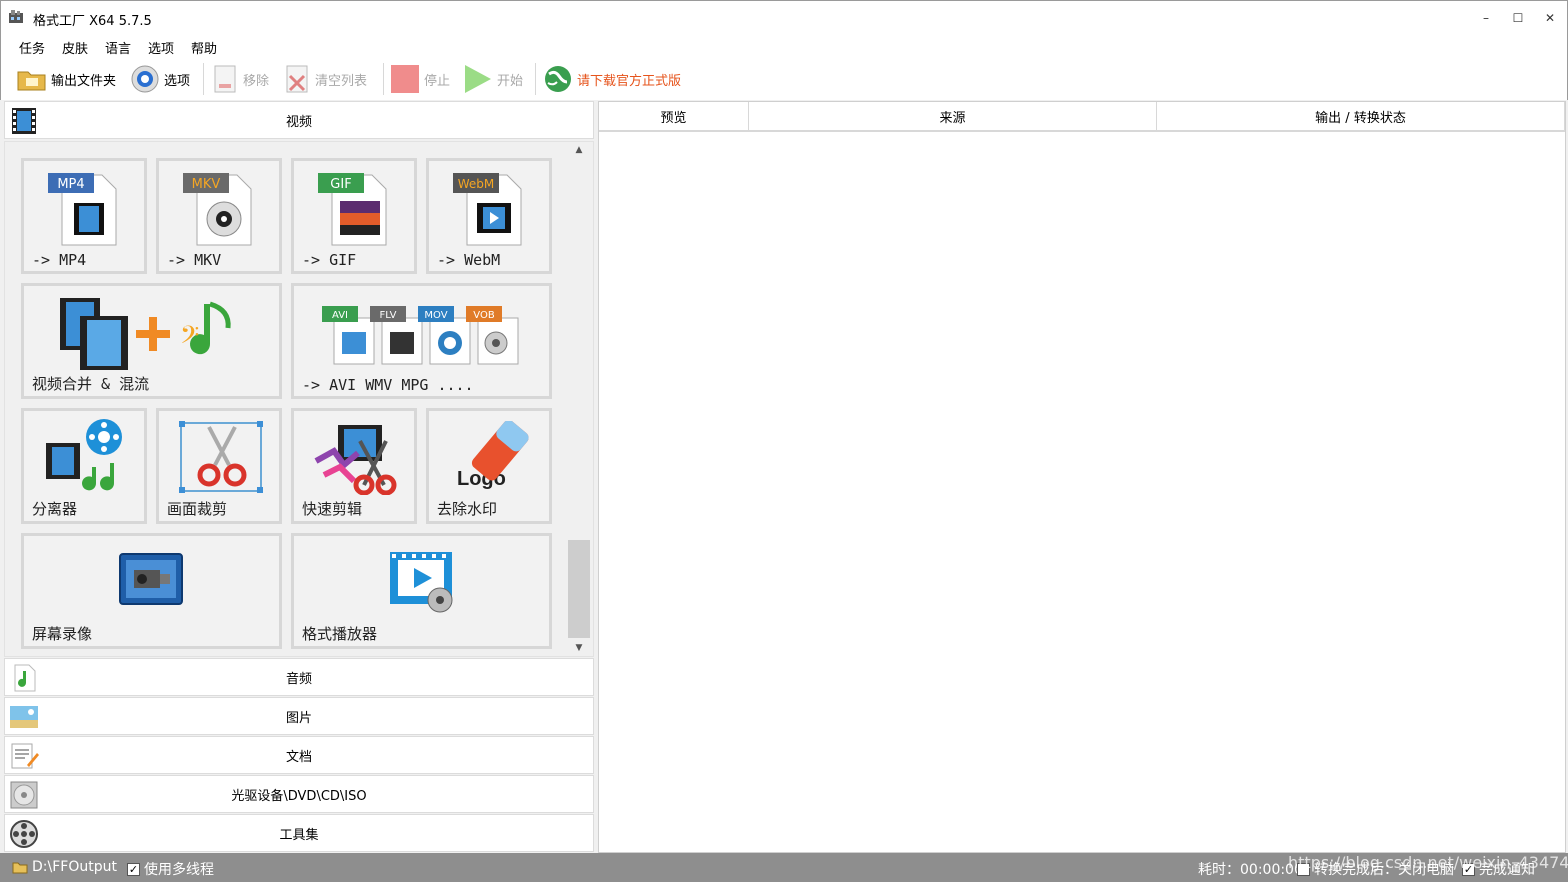  I want to click on tile-splitter: 分离器, so click(84, 466).